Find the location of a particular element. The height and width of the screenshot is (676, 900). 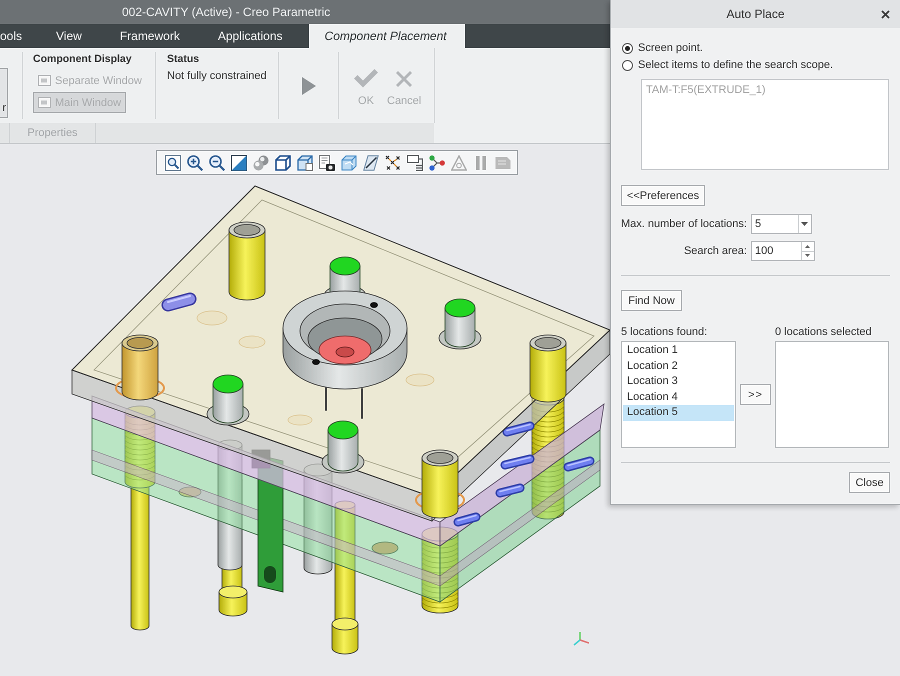

close-button: Close is located at coordinates (869, 482).